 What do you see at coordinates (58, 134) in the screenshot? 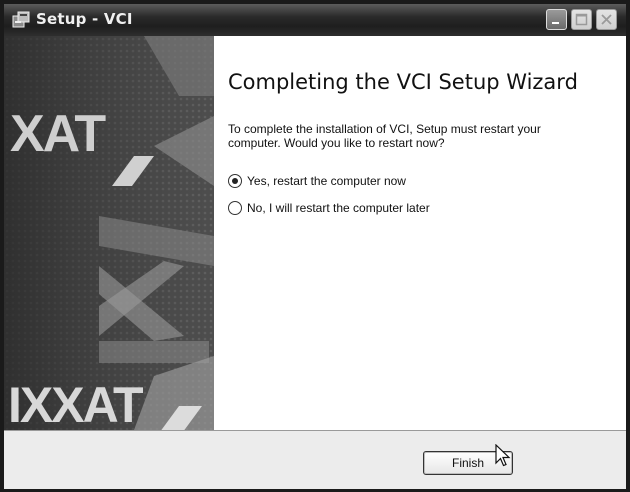
I see `brand-wordmark-top: XAT` at bounding box center [58, 134].